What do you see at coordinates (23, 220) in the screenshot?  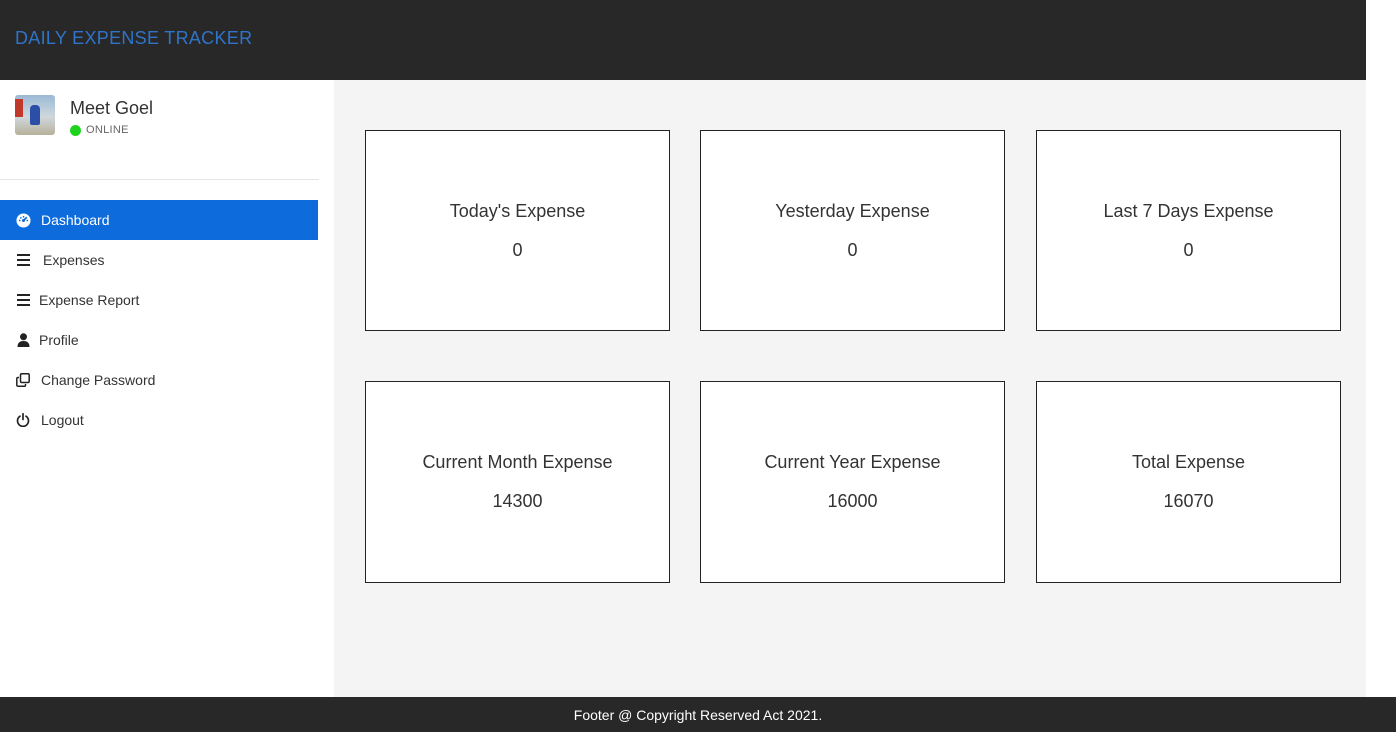 I see `dashboard-icon` at bounding box center [23, 220].